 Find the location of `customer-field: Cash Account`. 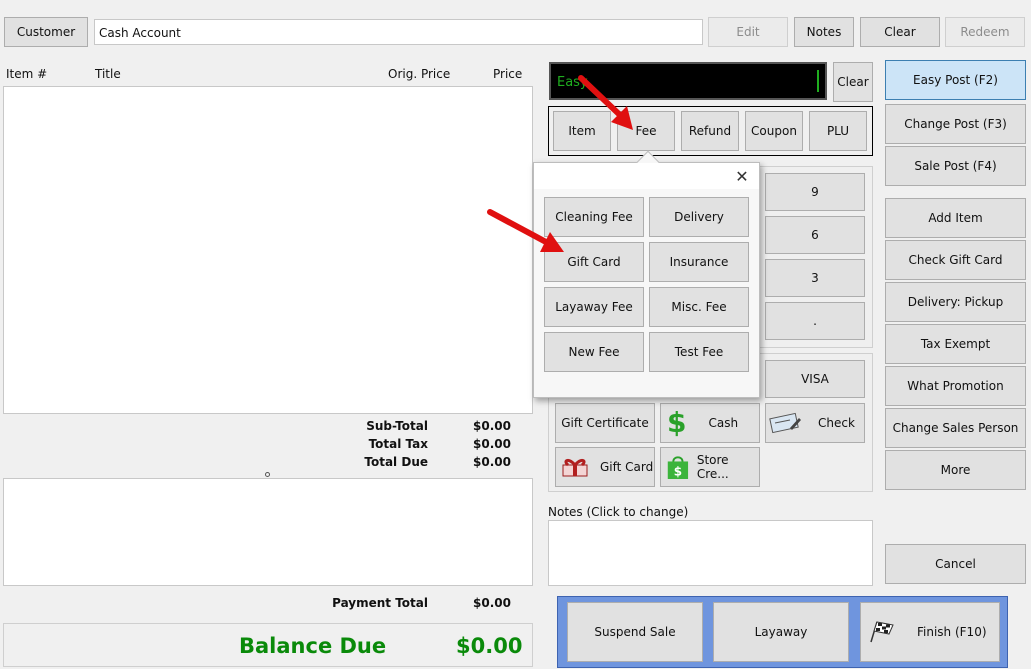

customer-field: Cash Account is located at coordinates (398, 32).